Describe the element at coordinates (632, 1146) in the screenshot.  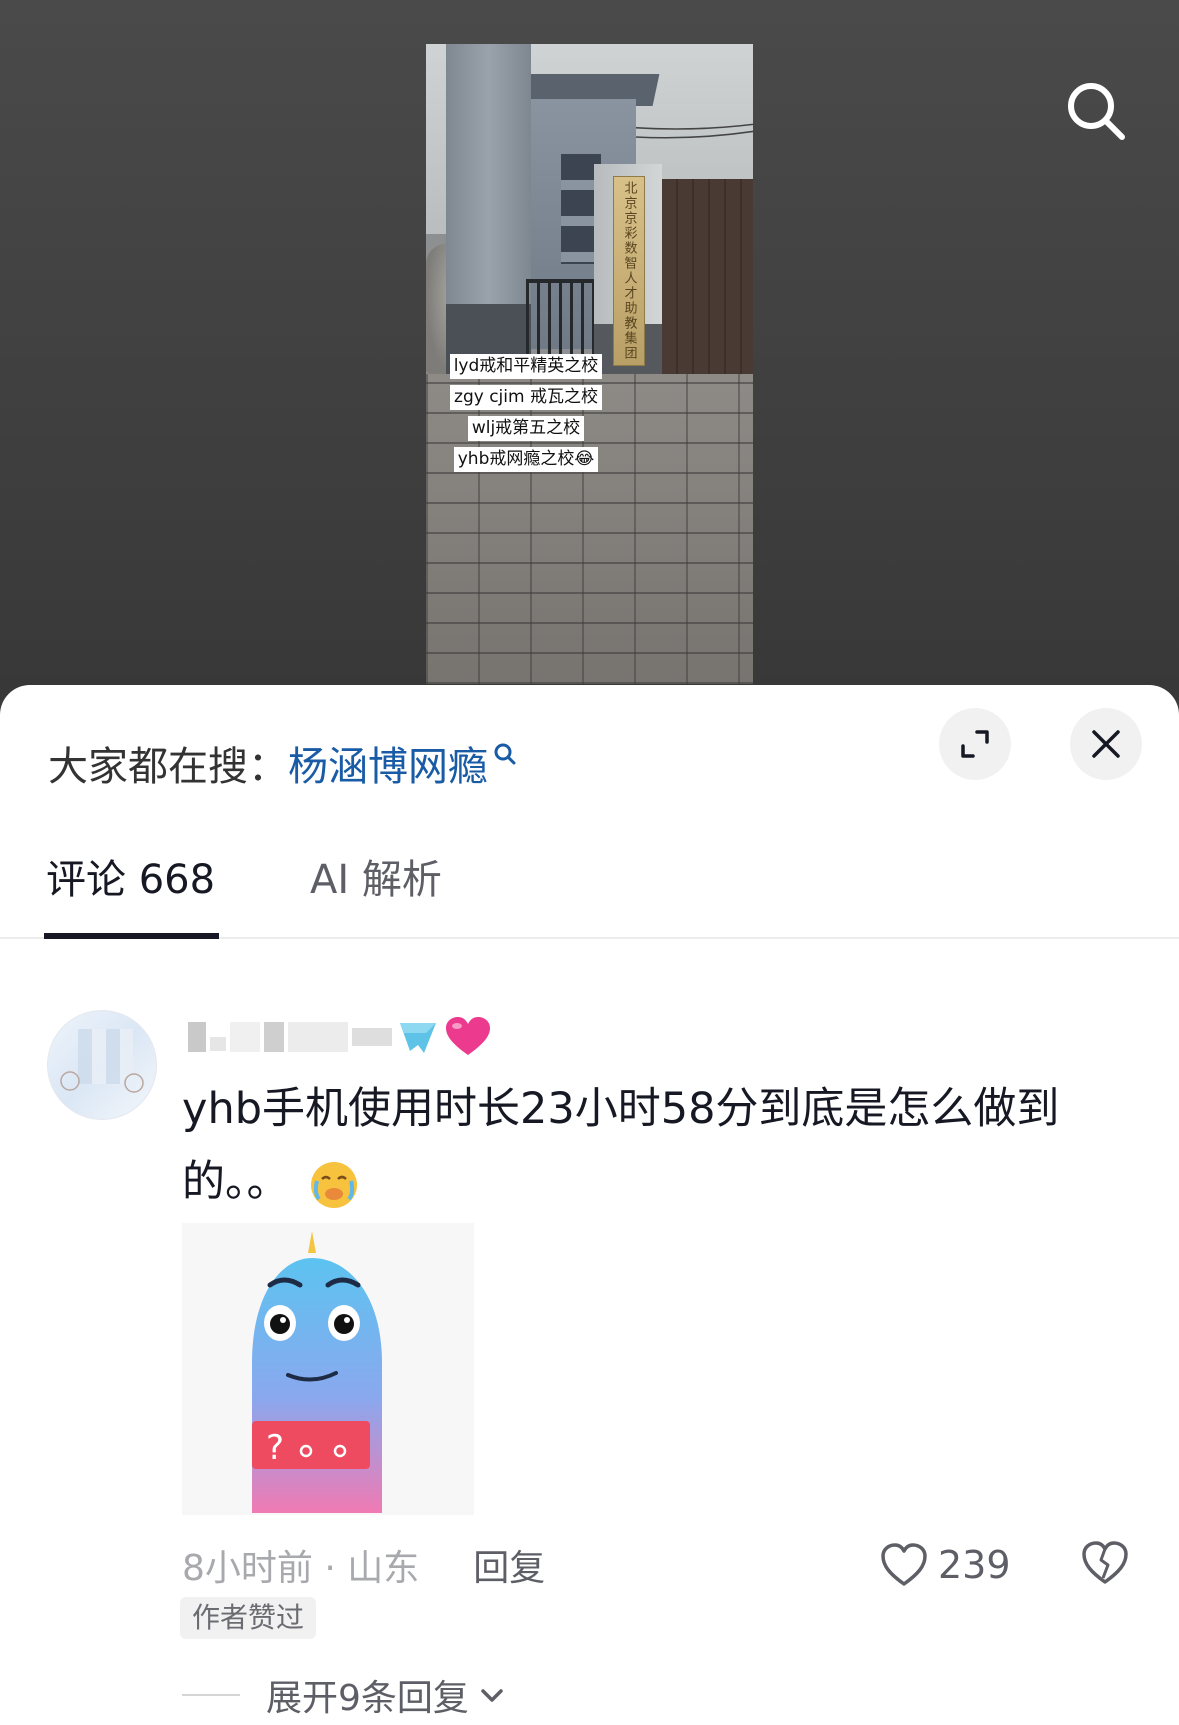
I see `comment-text: yhb手机使用时长23小时58分到底是怎么做到的。。` at that location.